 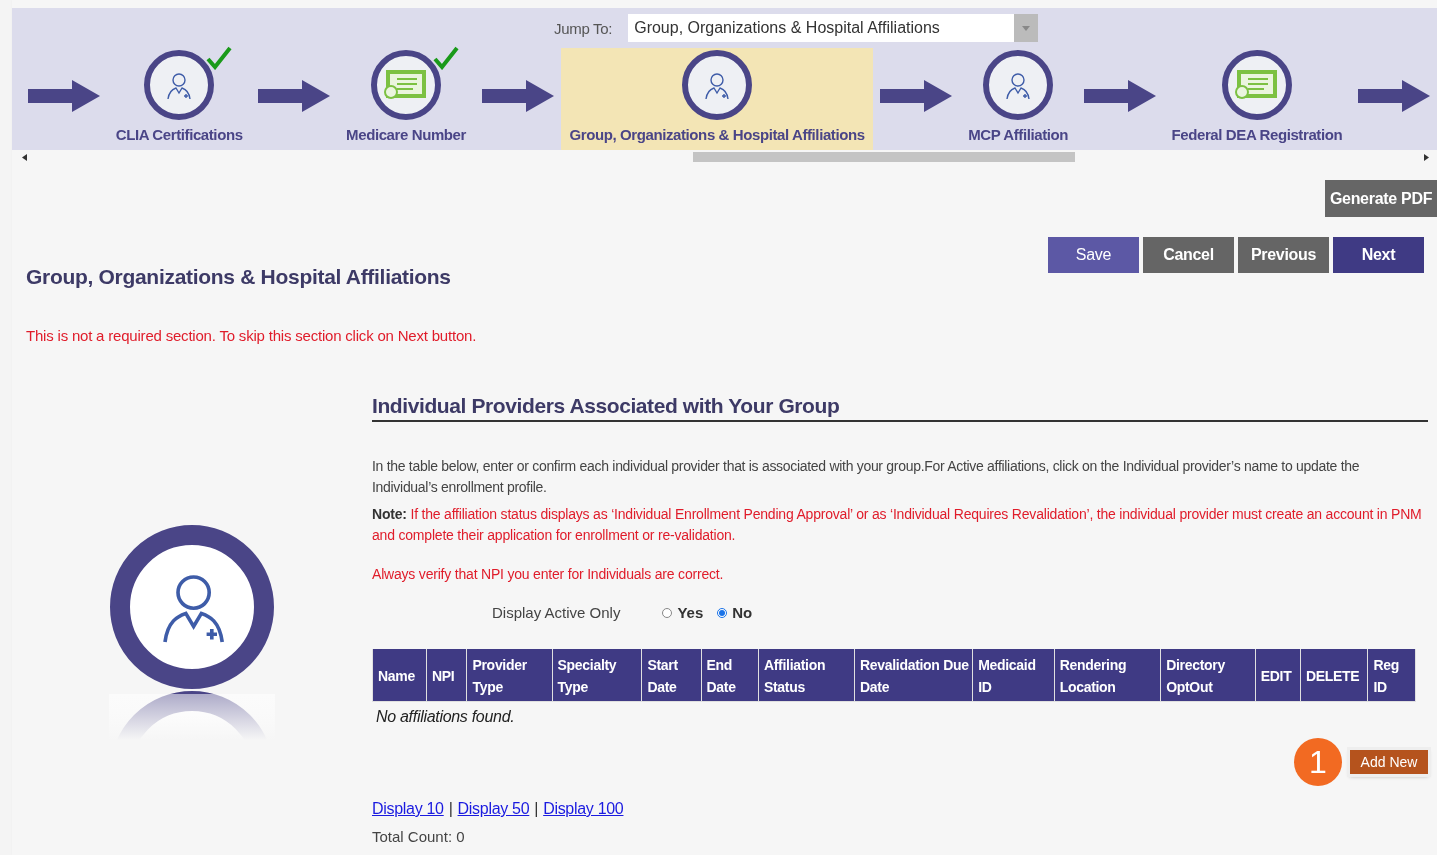 I want to click on display-link: Display 50, so click(x=493, y=809).